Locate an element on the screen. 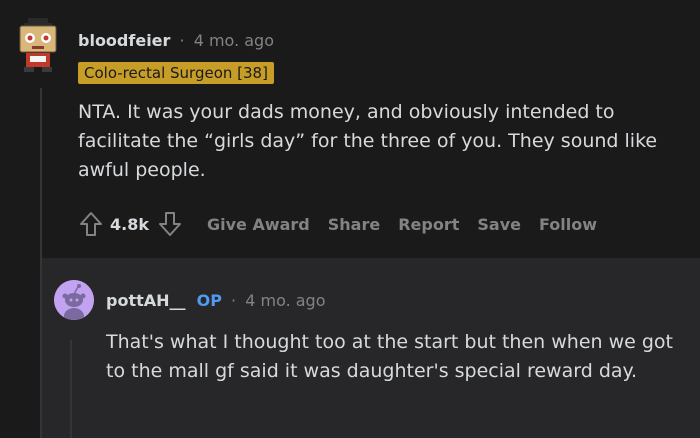  thread-line is located at coordinates (71, 389).